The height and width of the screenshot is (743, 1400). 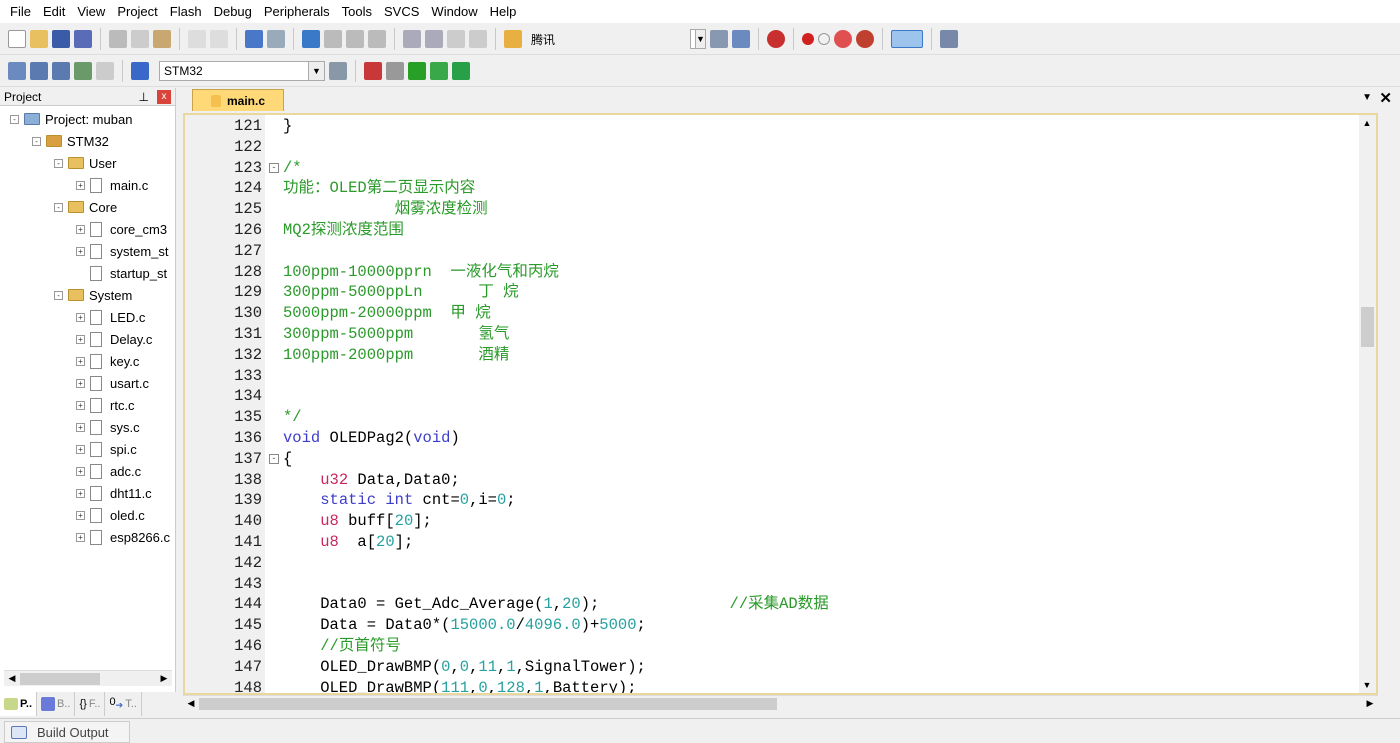 What do you see at coordinates (219, 39) in the screenshot?
I see `redo-icon` at bounding box center [219, 39].